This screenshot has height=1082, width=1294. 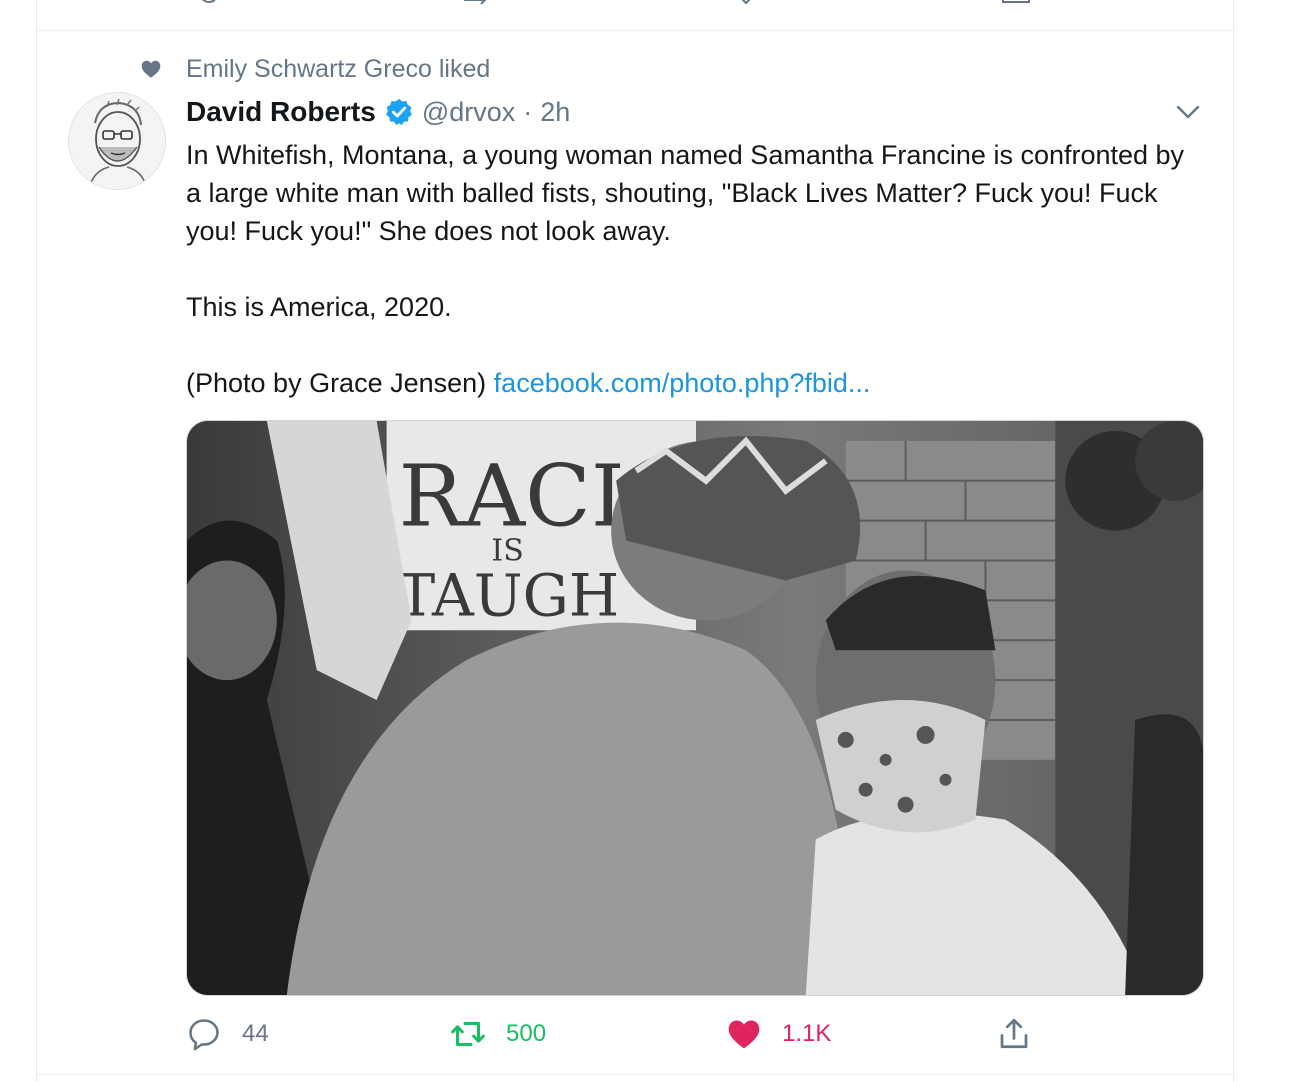 I want to click on avatar-illustration, so click(x=117, y=141).